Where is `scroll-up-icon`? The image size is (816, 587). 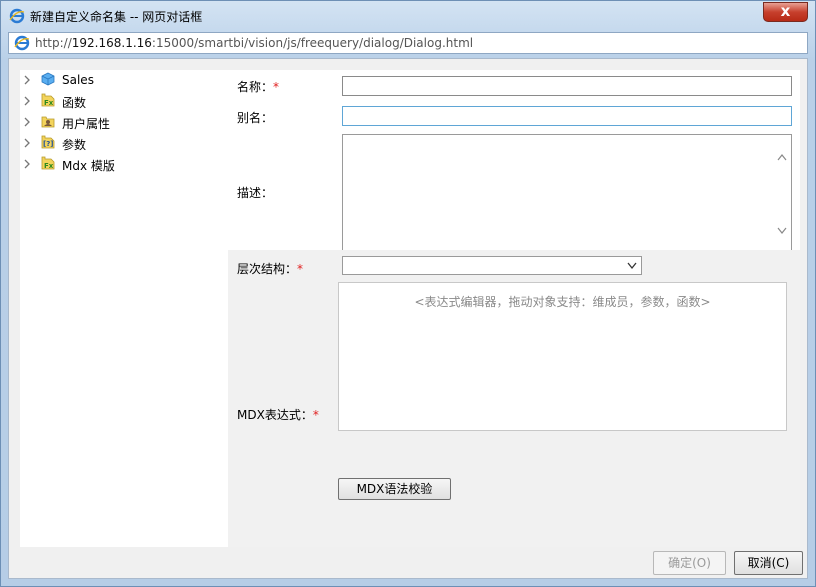 scroll-up-icon is located at coordinates (782, 157).